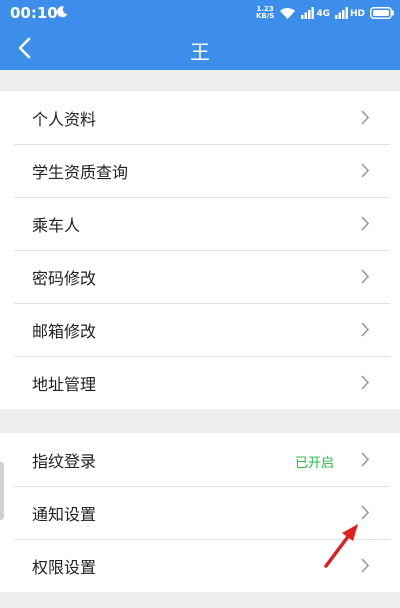 The width and height of the screenshot is (400, 608). Describe the element at coordinates (357, 14) in the screenshot. I see `signal-2-label: HD` at that location.